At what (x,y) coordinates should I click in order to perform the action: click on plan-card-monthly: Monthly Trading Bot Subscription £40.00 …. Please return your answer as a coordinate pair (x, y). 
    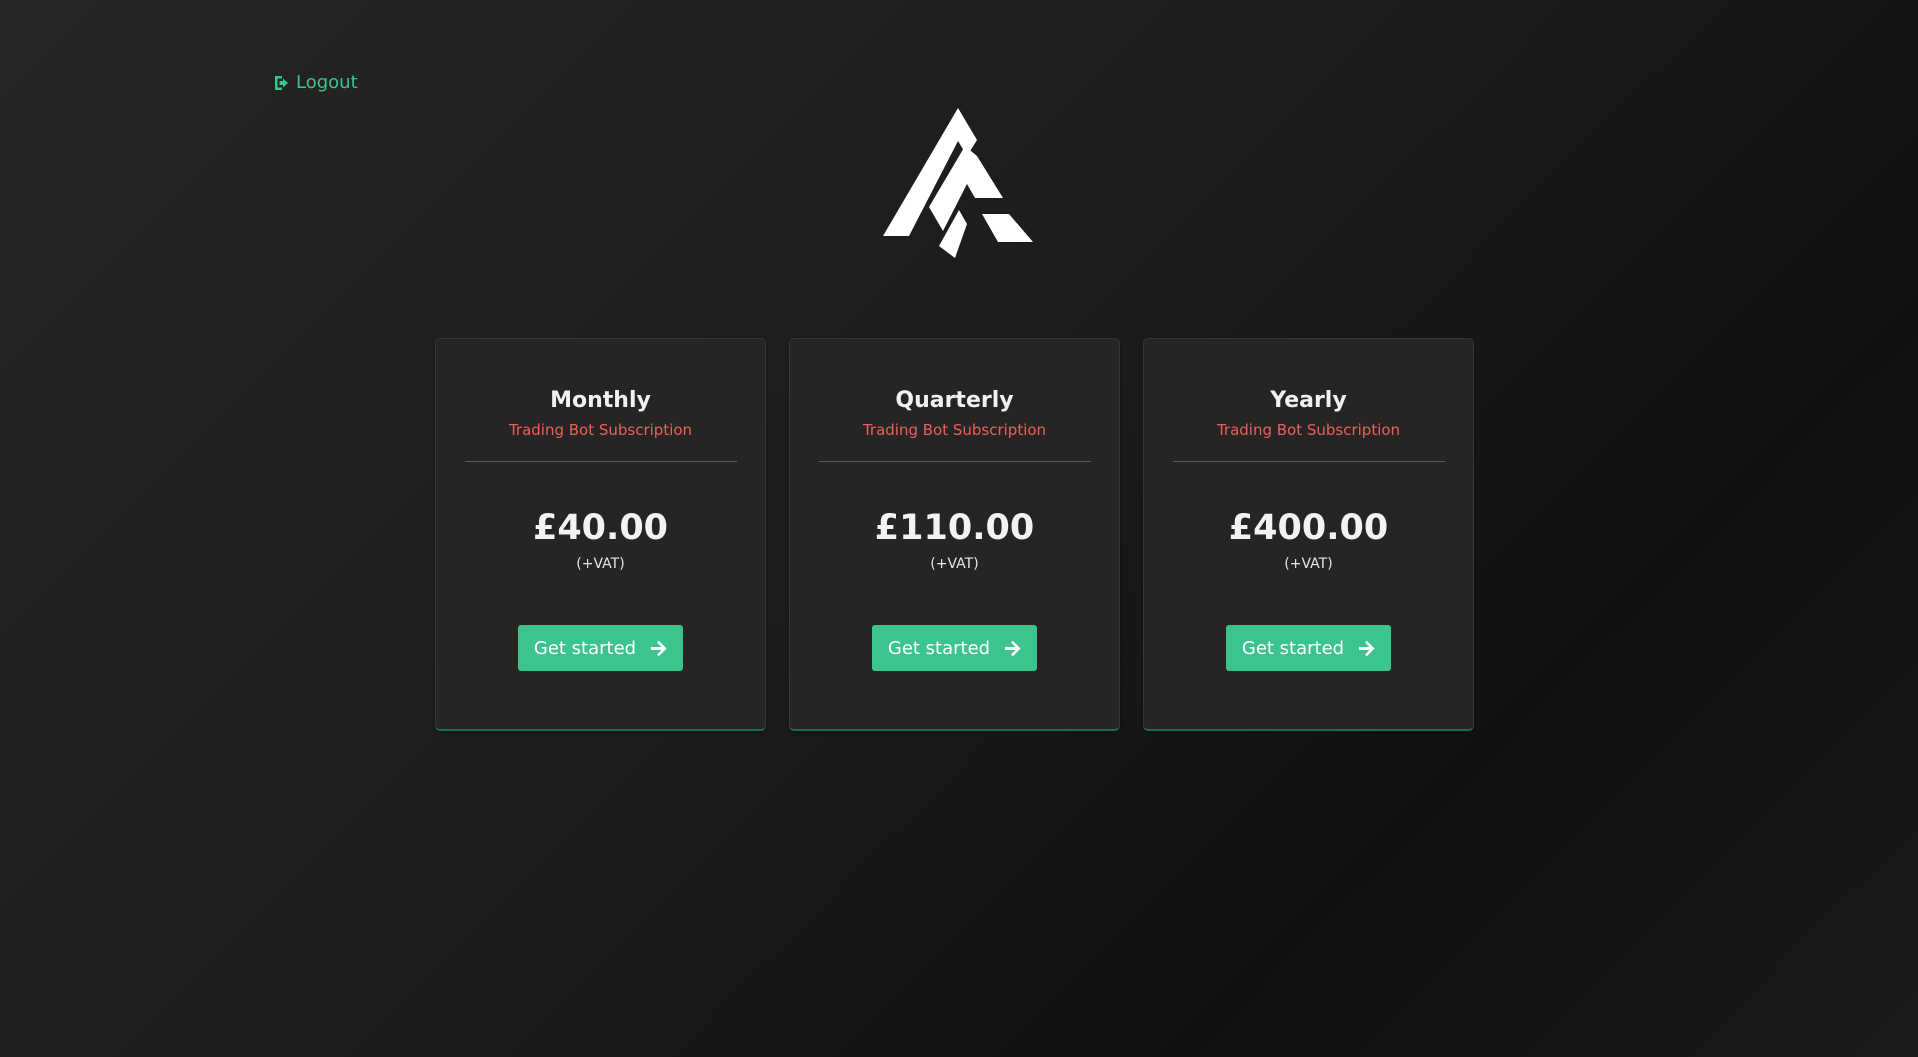
    Looking at the image, I should click on (600, 534).